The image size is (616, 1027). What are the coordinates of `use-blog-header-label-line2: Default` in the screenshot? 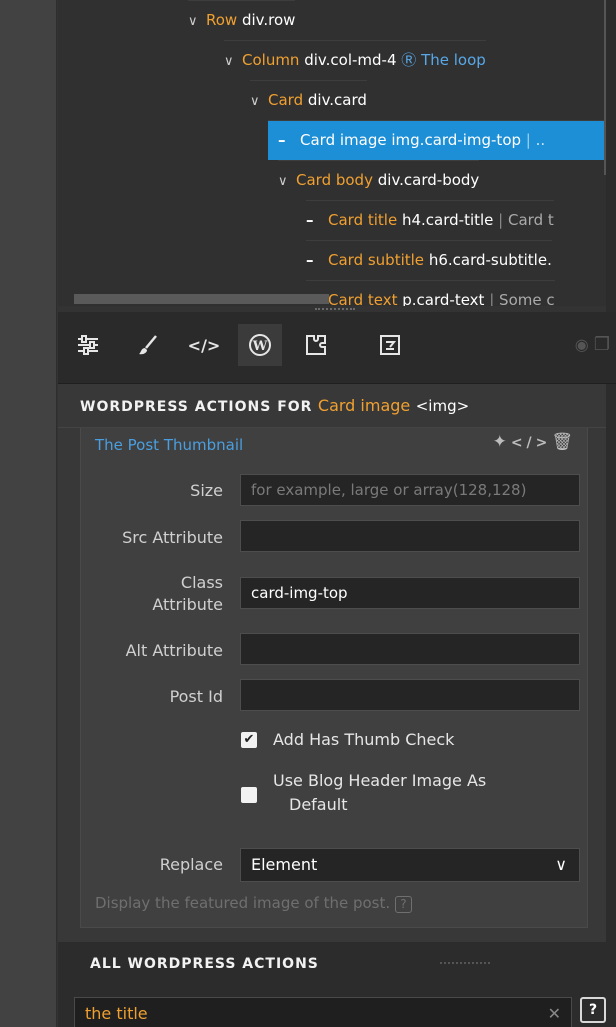 It's located at (318, 804).